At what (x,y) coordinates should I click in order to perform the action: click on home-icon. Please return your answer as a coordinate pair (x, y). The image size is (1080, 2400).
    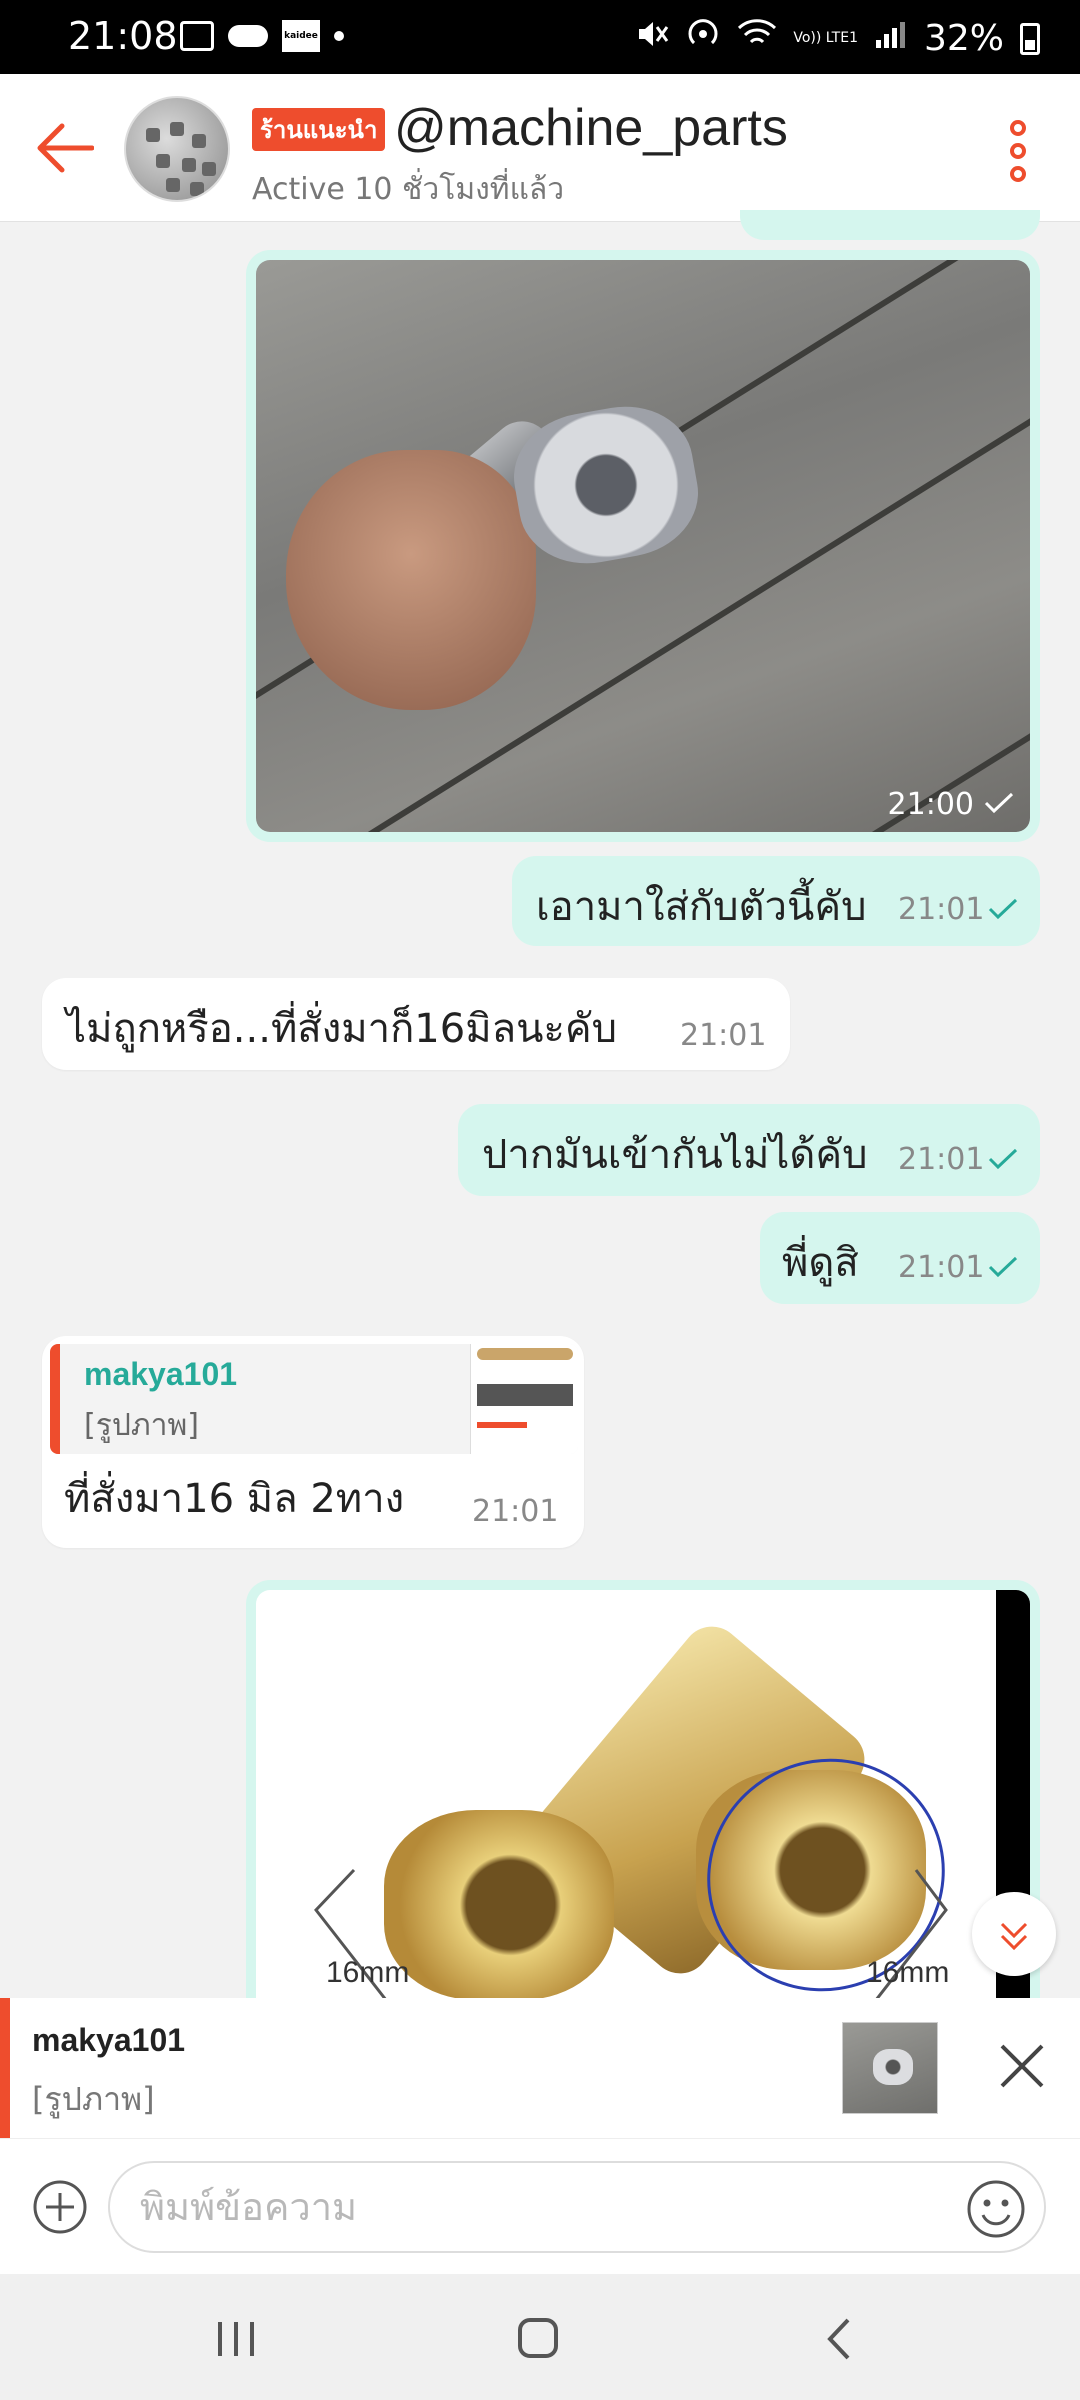
    Looking at the image, I should click on (538, 2339).